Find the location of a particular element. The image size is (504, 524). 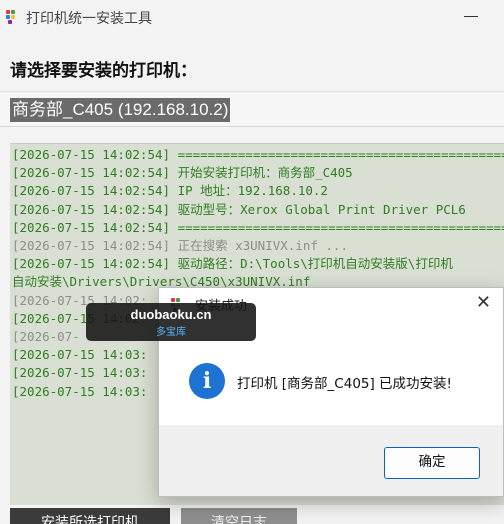

ok-button: 确定 is located at coordinates (432, 463).